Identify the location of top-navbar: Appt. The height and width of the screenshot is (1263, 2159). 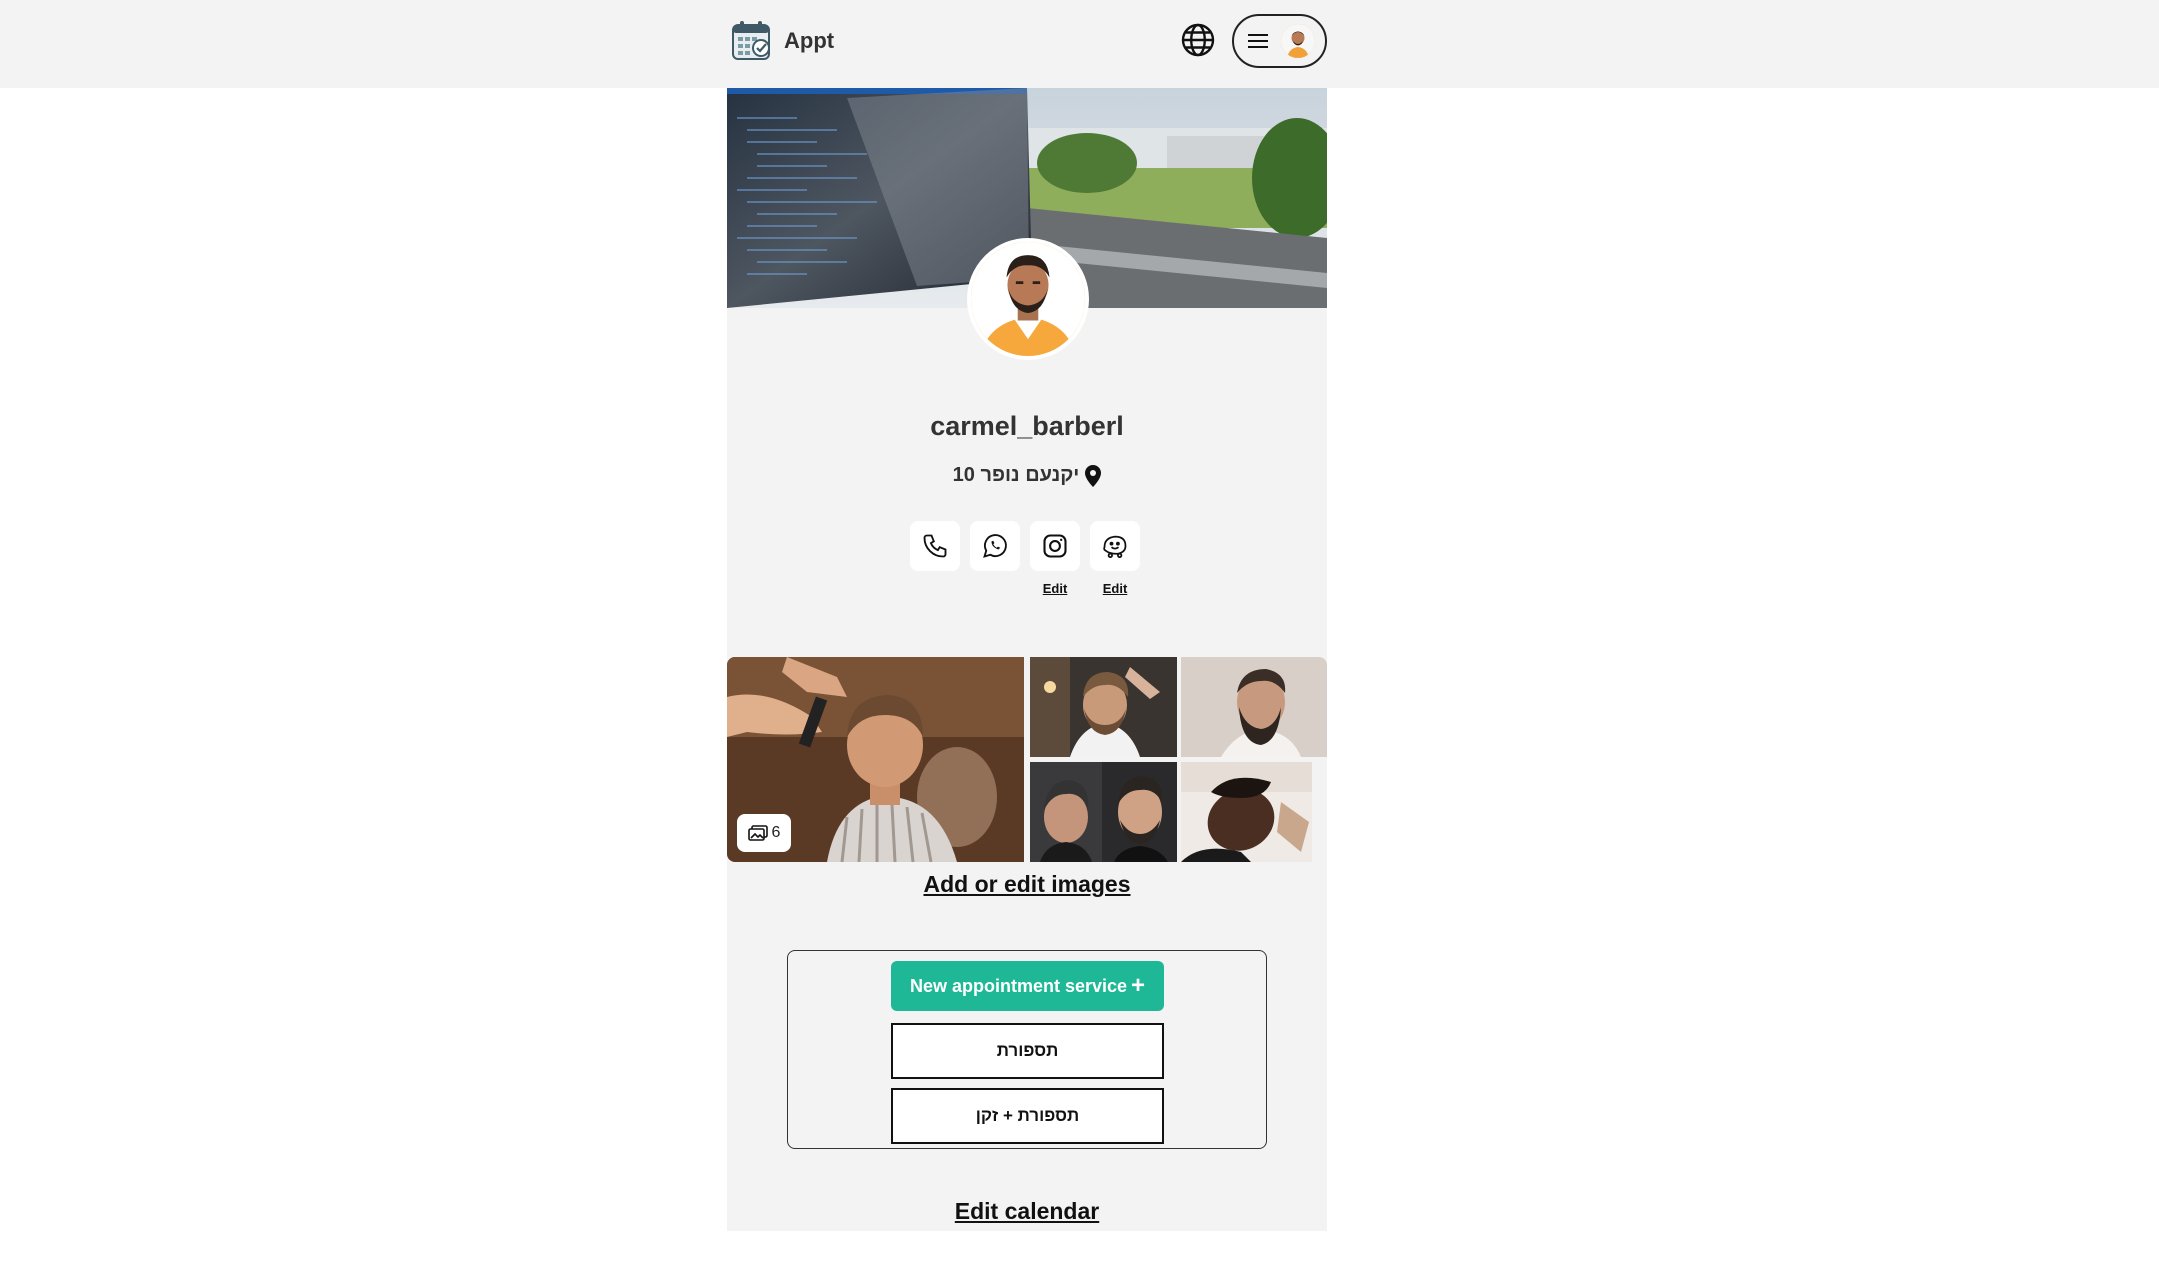
(1079, 44).